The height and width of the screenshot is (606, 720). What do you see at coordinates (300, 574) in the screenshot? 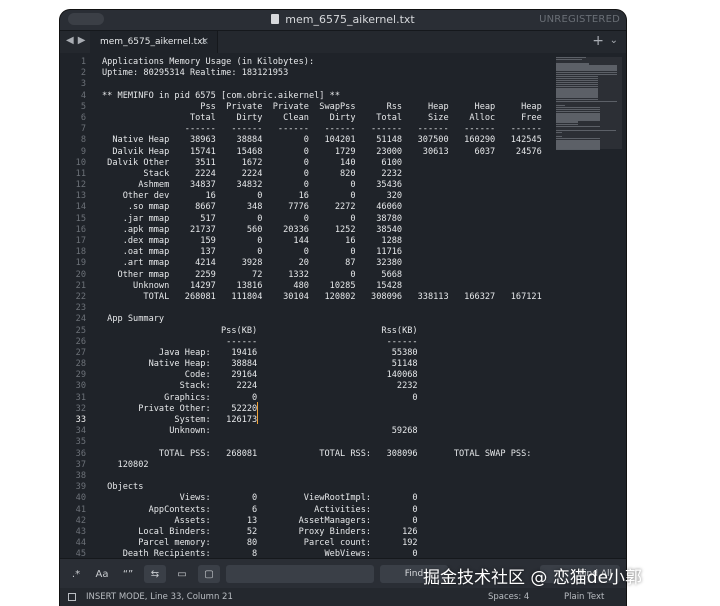
I see `find-input` at bounding box center [300, 574].